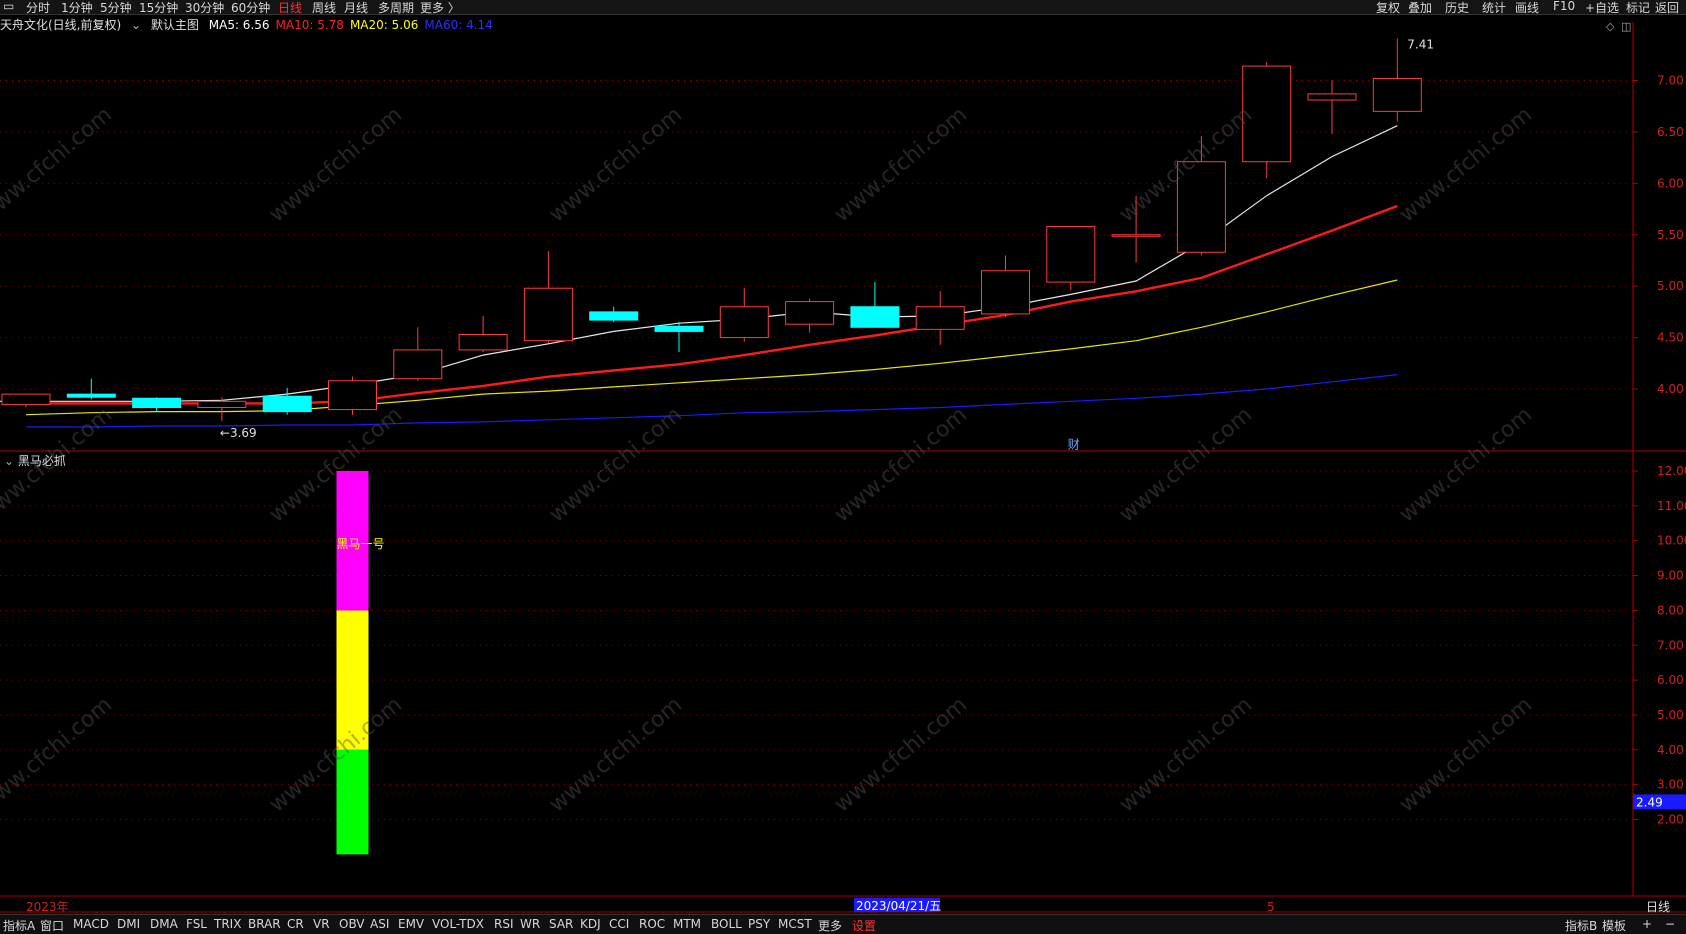  What do you see at coordinates (1649, 802) in the screenshot?
I see `current-value-label: 2.49` at bounding box center [1649, 802].